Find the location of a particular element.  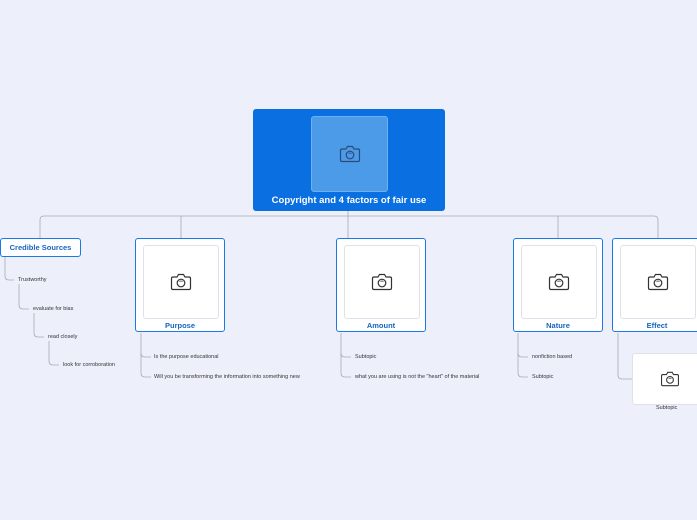

topic-nature: Nature is located at coordinates (558, 285).